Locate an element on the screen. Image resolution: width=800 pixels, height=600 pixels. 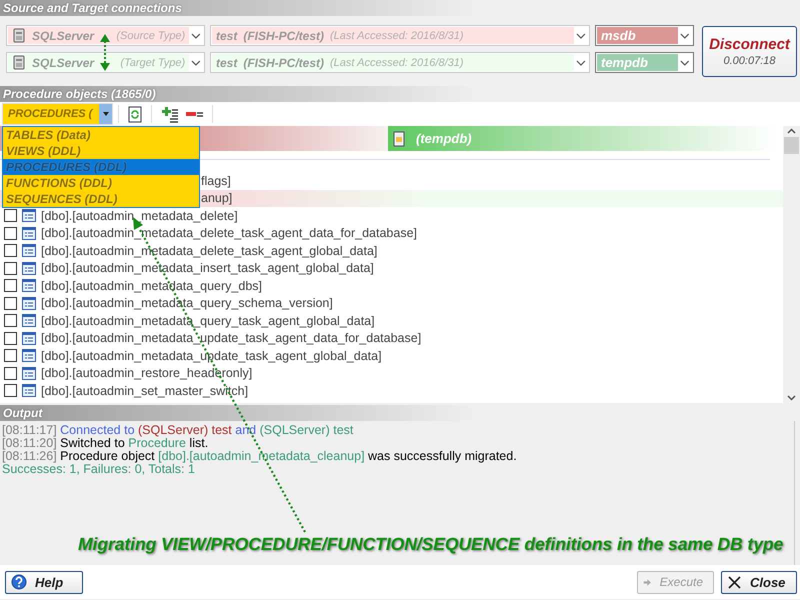
section-title: Procedure objects (1865/0) is located at coordinates (79, 94).